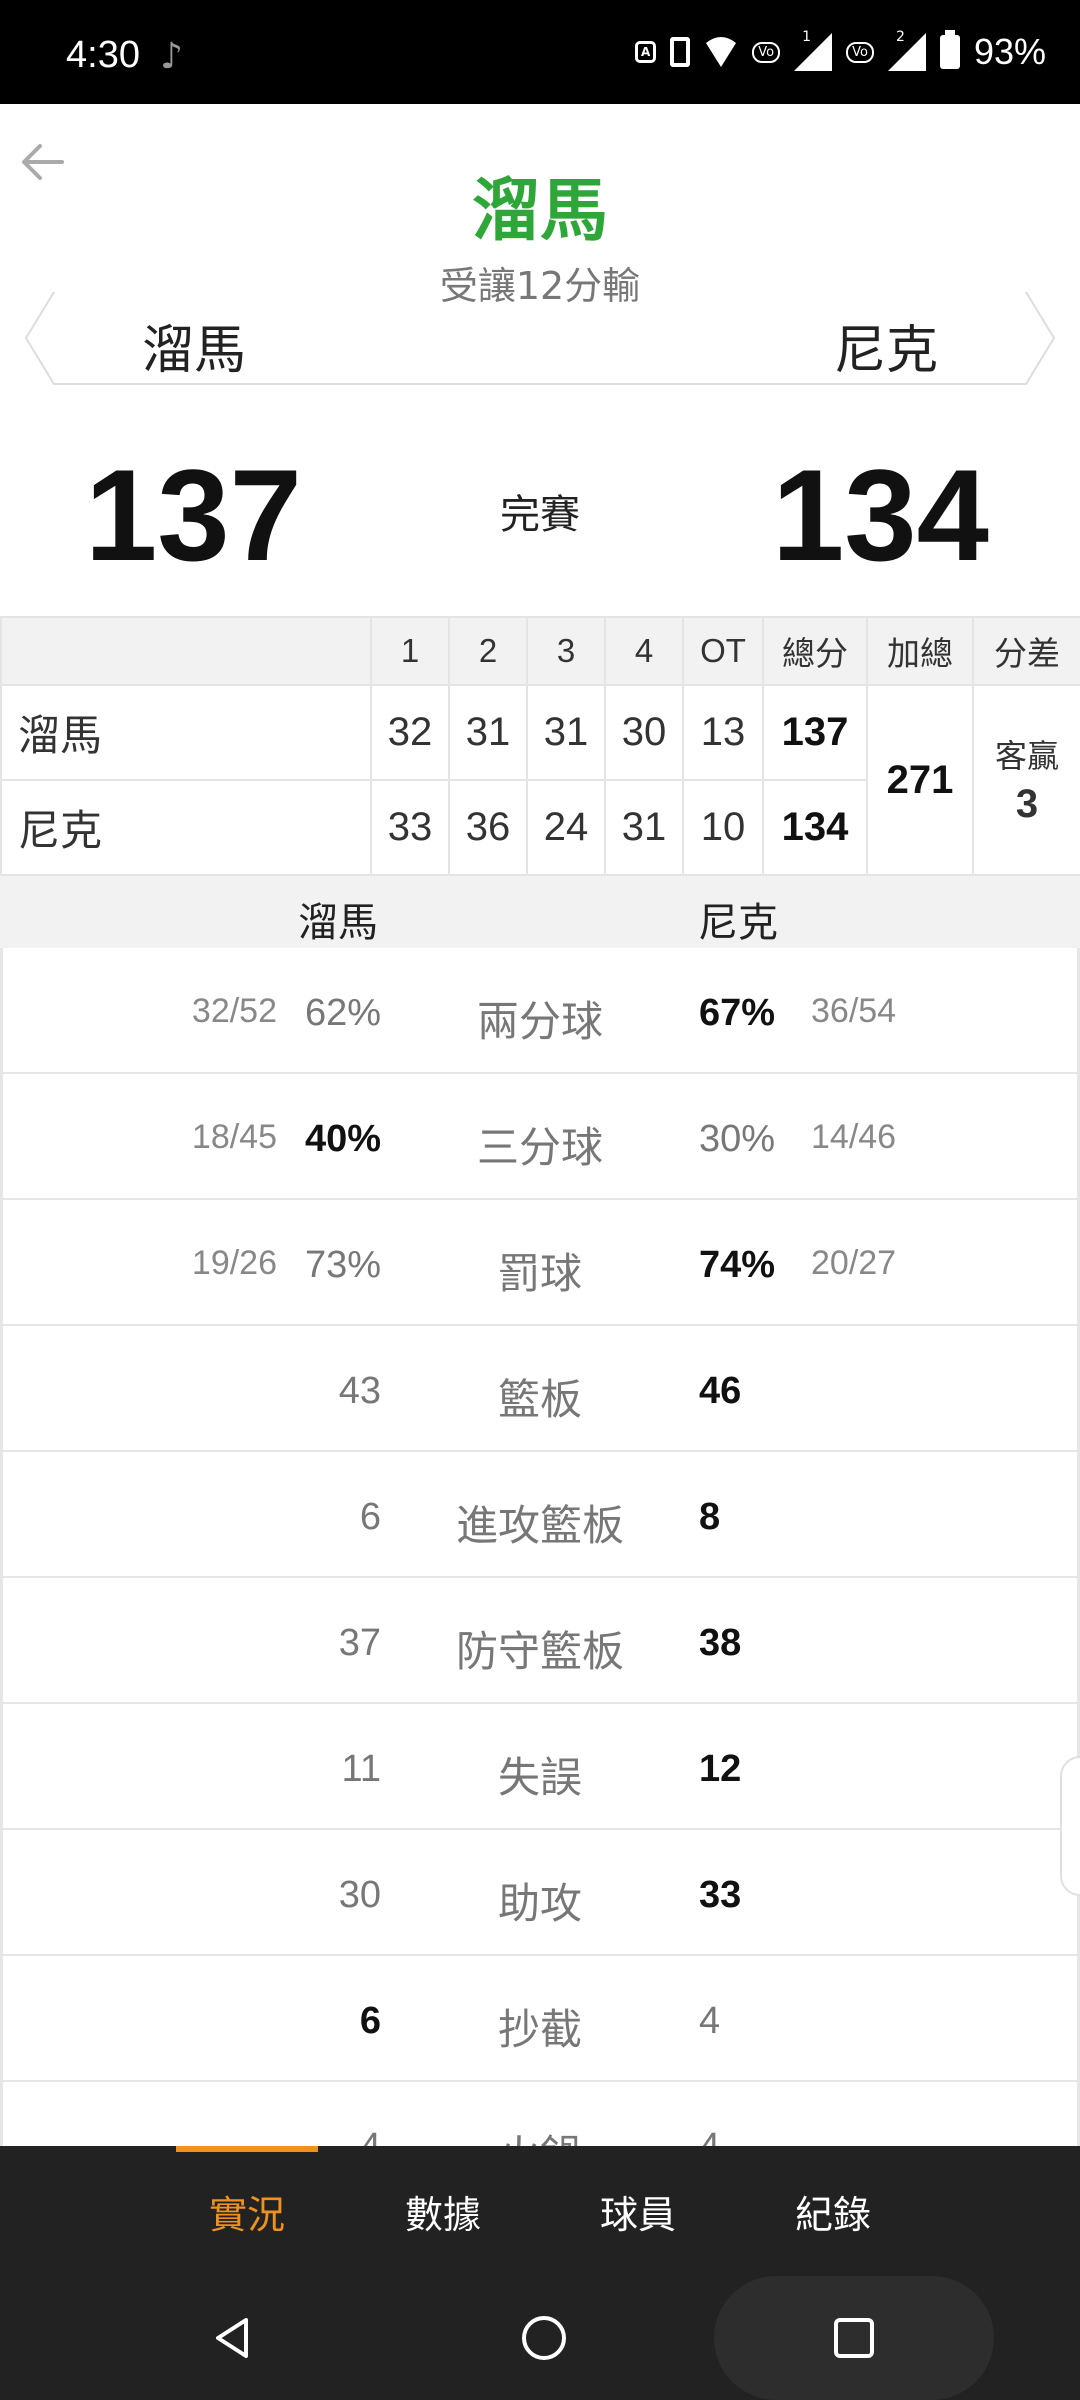 The height and width of the screenshot is (2400, 1080). Describe the element at coordinates (854, 1011) in the screenshot. I see `right-made-attempted: 36/54` at that location.